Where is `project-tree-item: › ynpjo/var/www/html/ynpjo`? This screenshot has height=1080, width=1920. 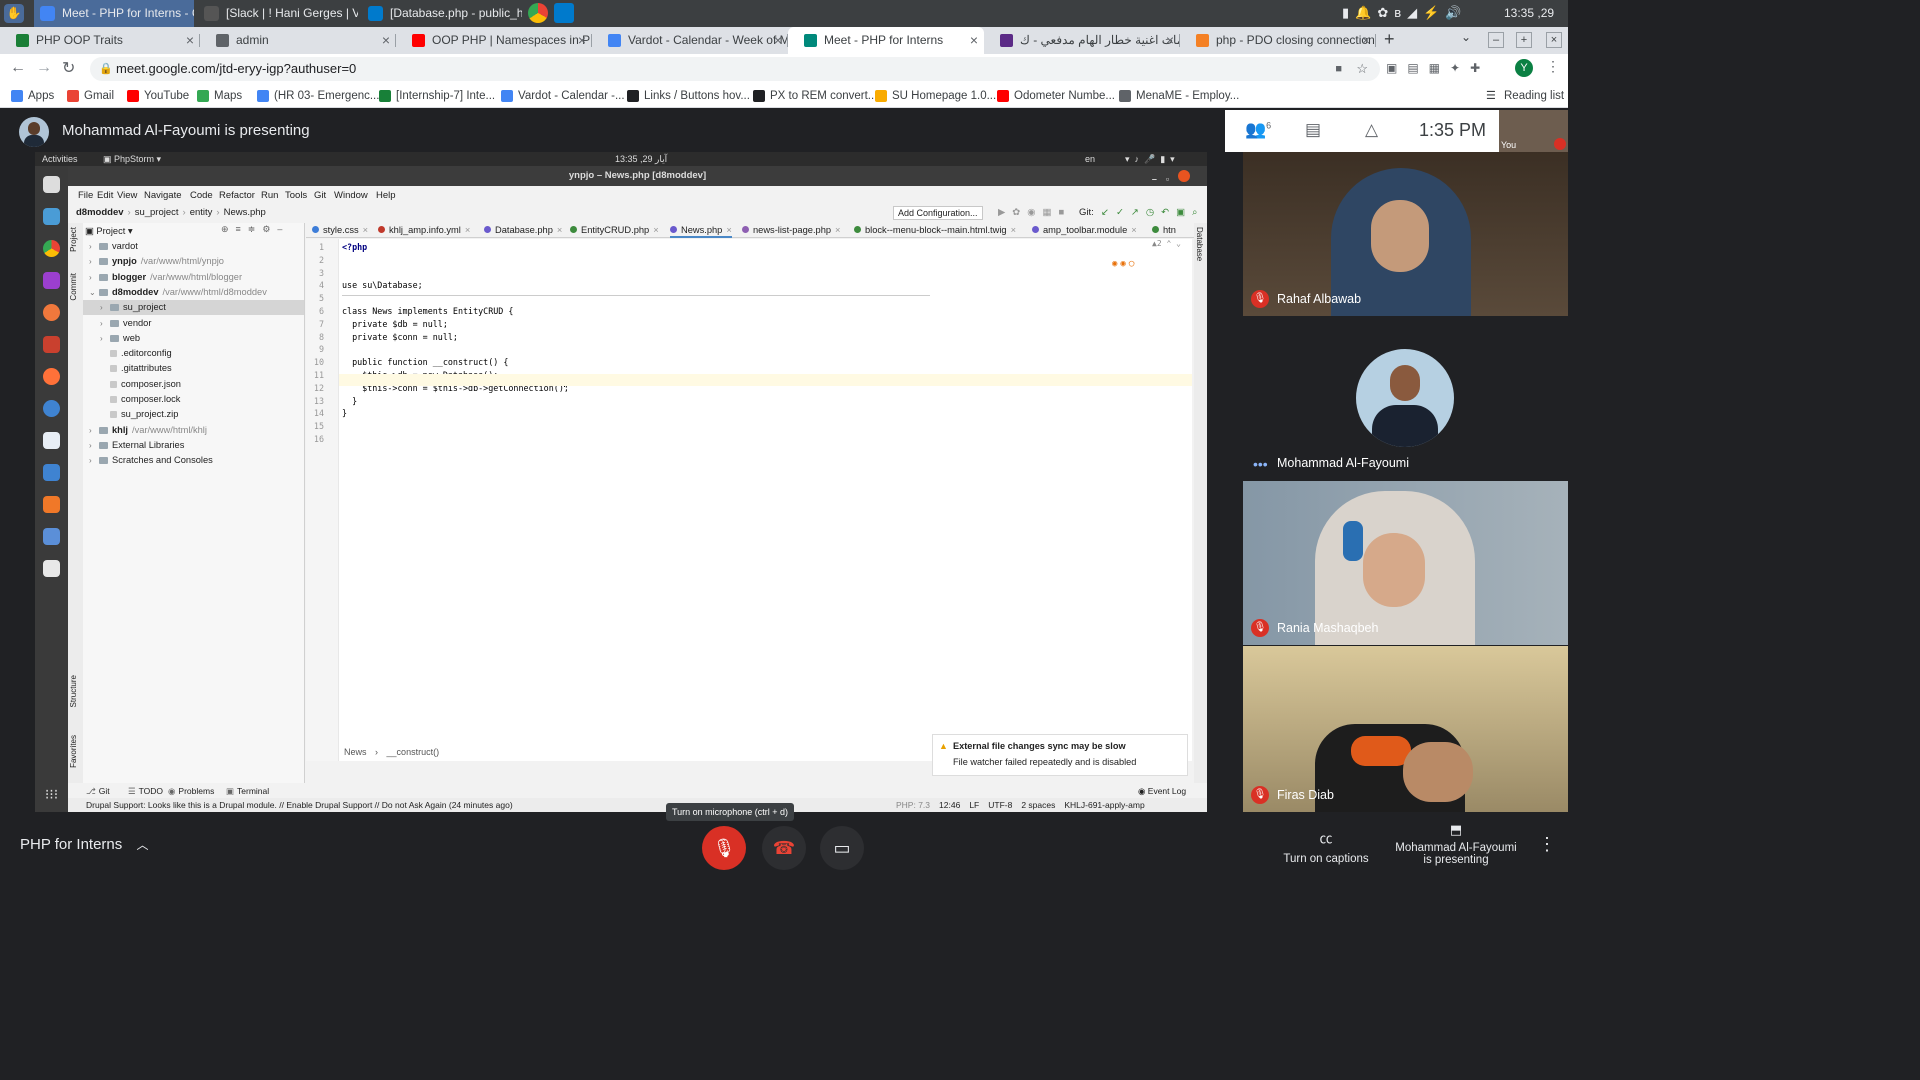 project-tree-item: › ynpjo/var/www/html/ynpjo is located at coordinates (193, 261).